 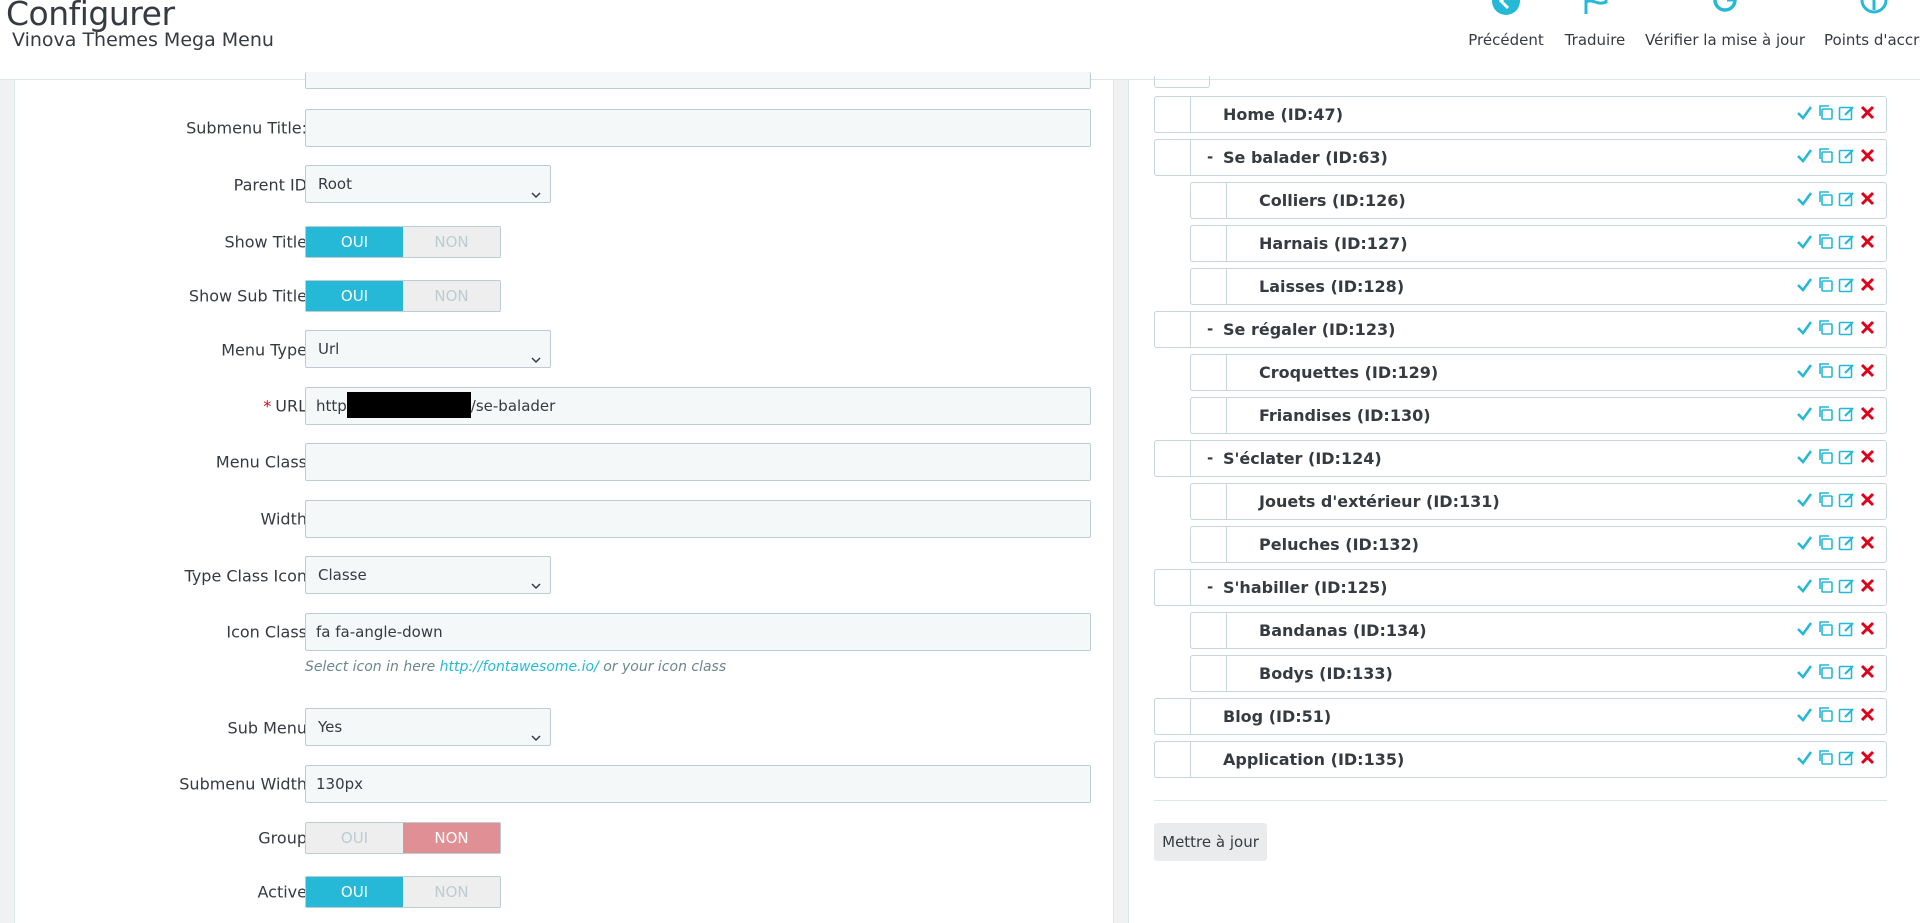 What do you see at coordinates (1538, 673) in the screenshot?
I see `tree-item: Bodys (ID:133)` at bounding box center [1538, 673].